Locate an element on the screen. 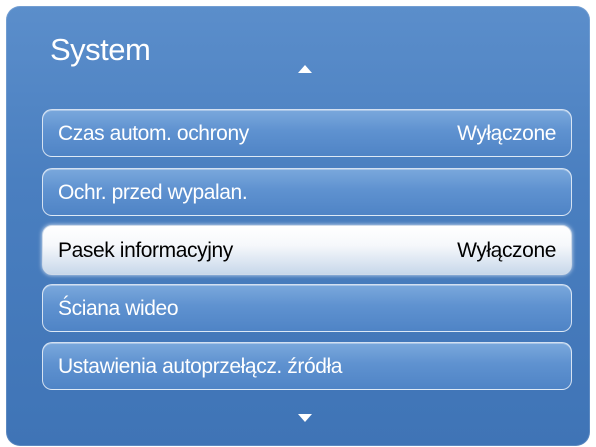 The image size is (596, 447). menu-item-czas-autom-ochrony: Czas autom. ochrony Wyłączone is located at coordinates (307, 133).